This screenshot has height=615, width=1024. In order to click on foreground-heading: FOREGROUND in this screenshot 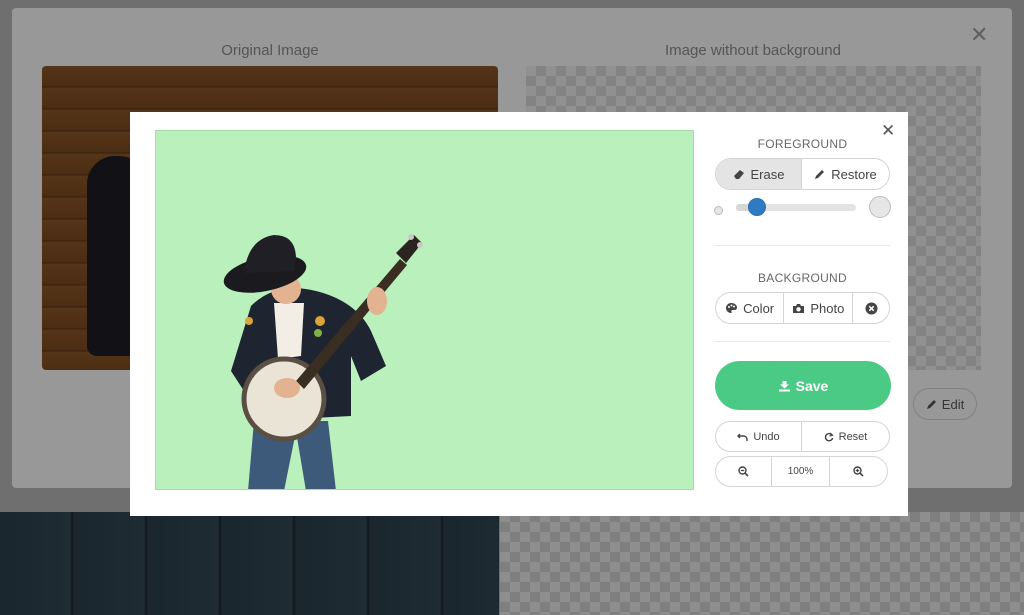, I will do `click(802, 144)`.